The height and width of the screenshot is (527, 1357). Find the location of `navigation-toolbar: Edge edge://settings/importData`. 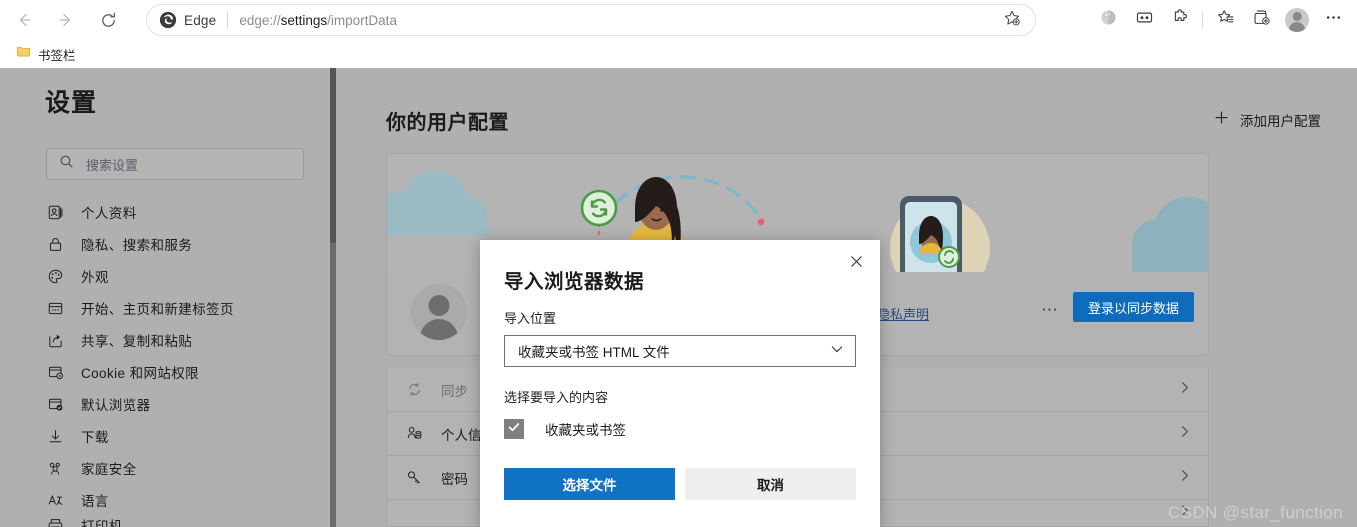

navigation-toolbar: Edge edge://settings/importData is located at coordinates (678, 20).